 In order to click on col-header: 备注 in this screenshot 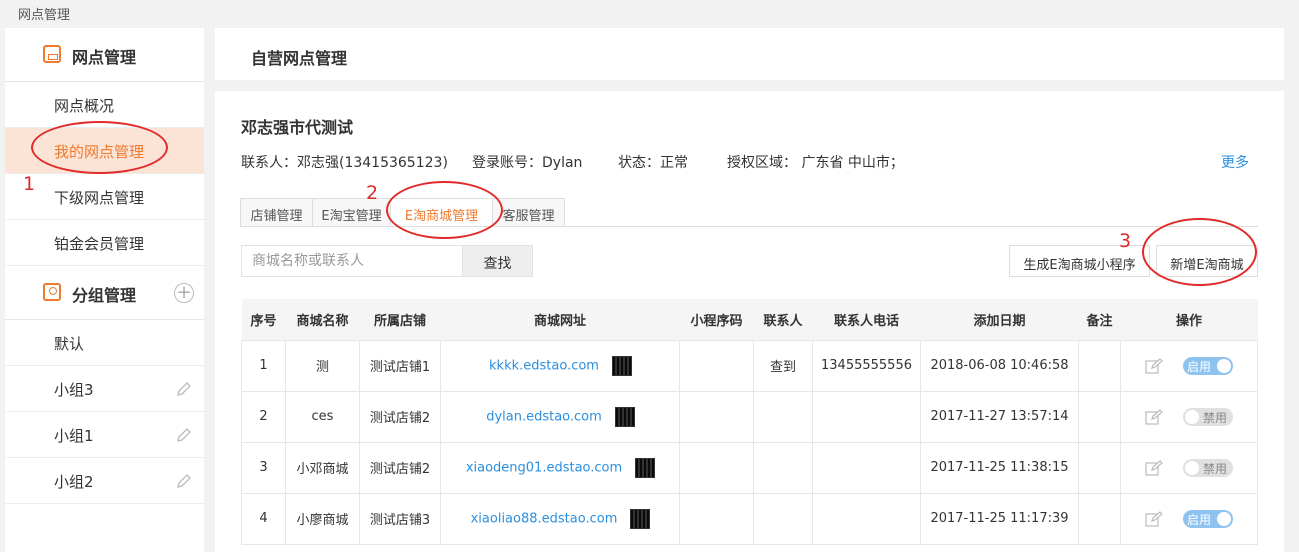, I will do `click(1099, 319)`.